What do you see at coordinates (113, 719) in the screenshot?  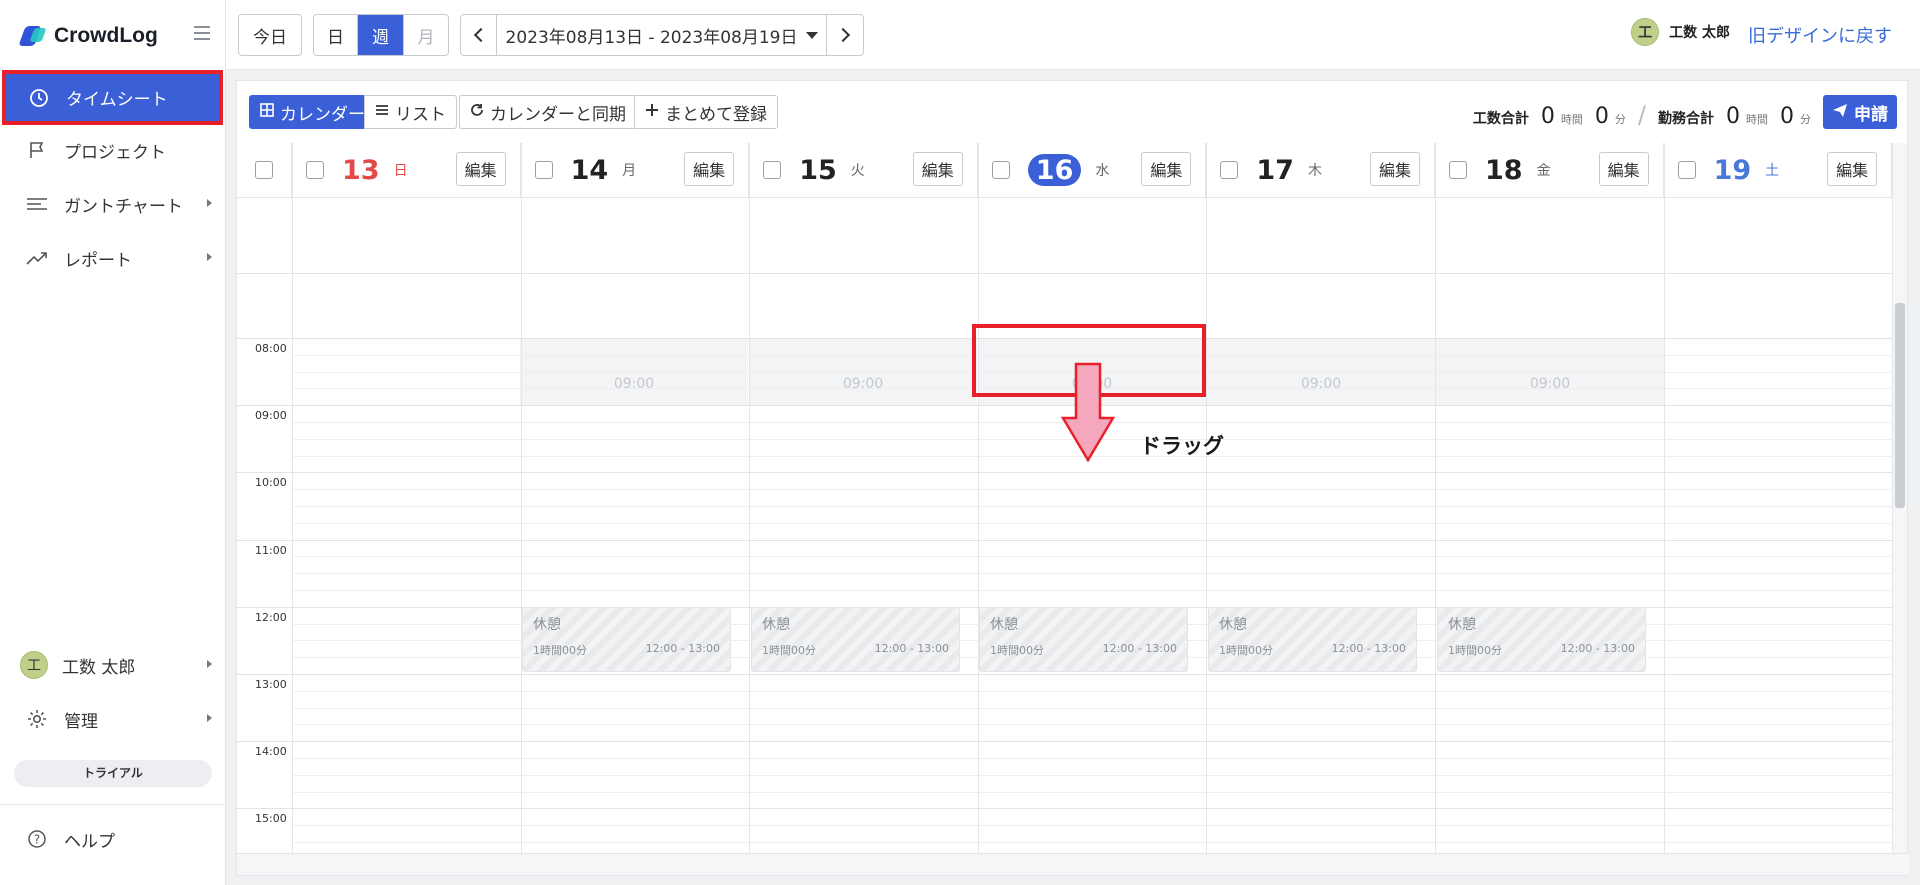 I see `sidebar-item-admin: 管理` at bounding box center [113, 719].